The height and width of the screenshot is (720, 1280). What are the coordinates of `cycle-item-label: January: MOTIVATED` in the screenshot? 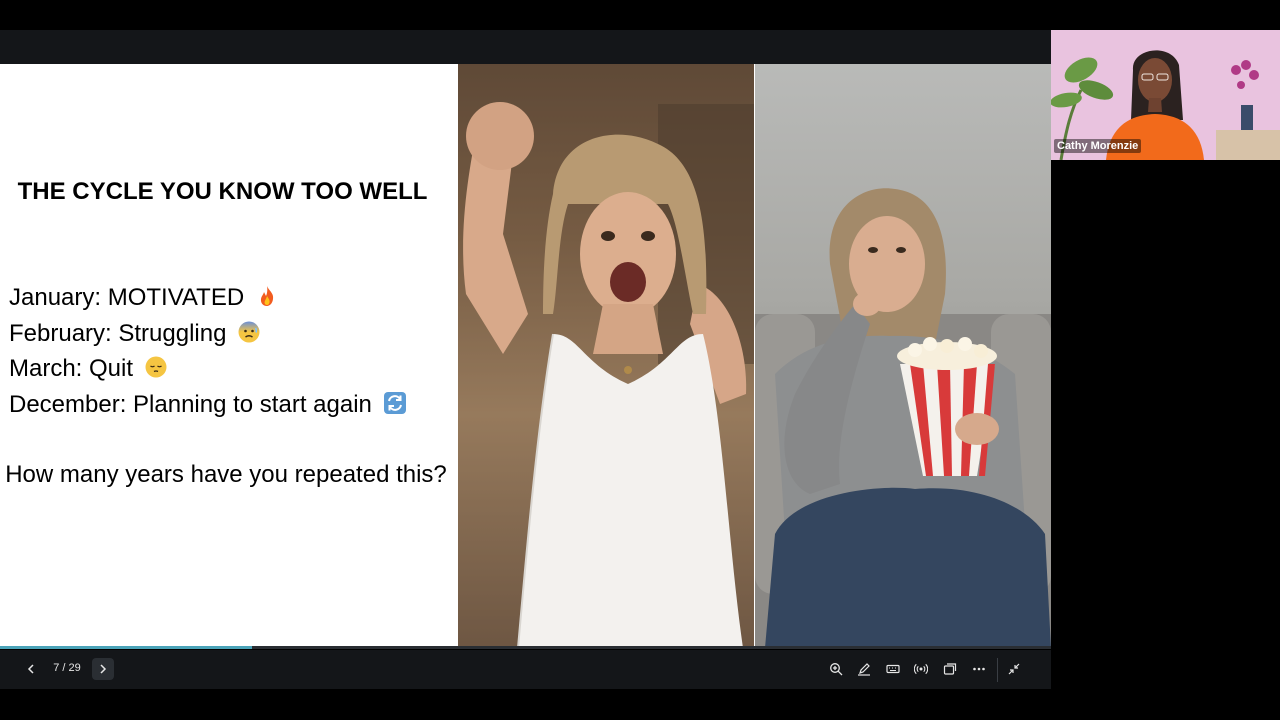 It's located at (127, 297).